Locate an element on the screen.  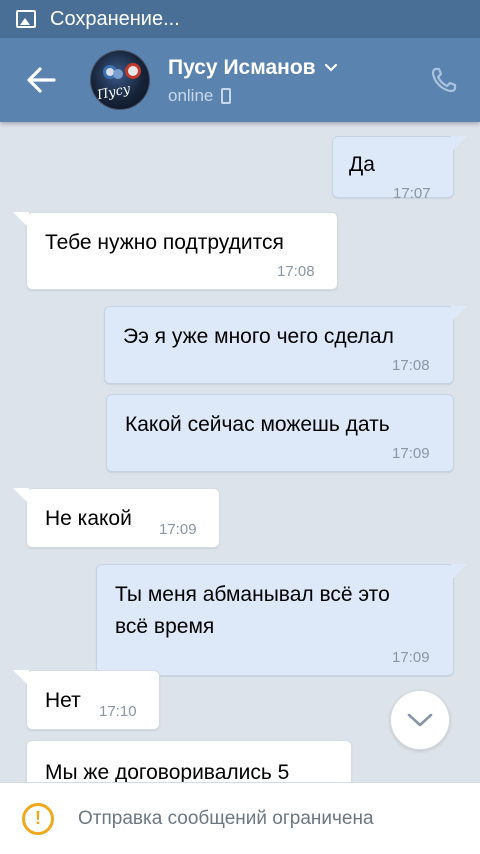
message-text: Да is located at coordinates (362, 164).